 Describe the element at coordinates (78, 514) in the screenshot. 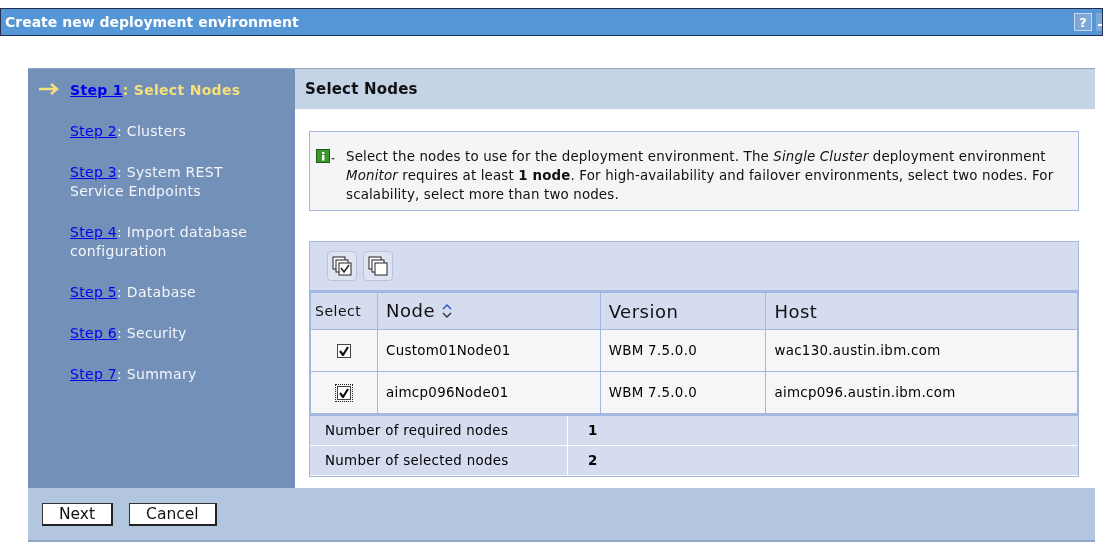

I see `next-button: Next` at that location.